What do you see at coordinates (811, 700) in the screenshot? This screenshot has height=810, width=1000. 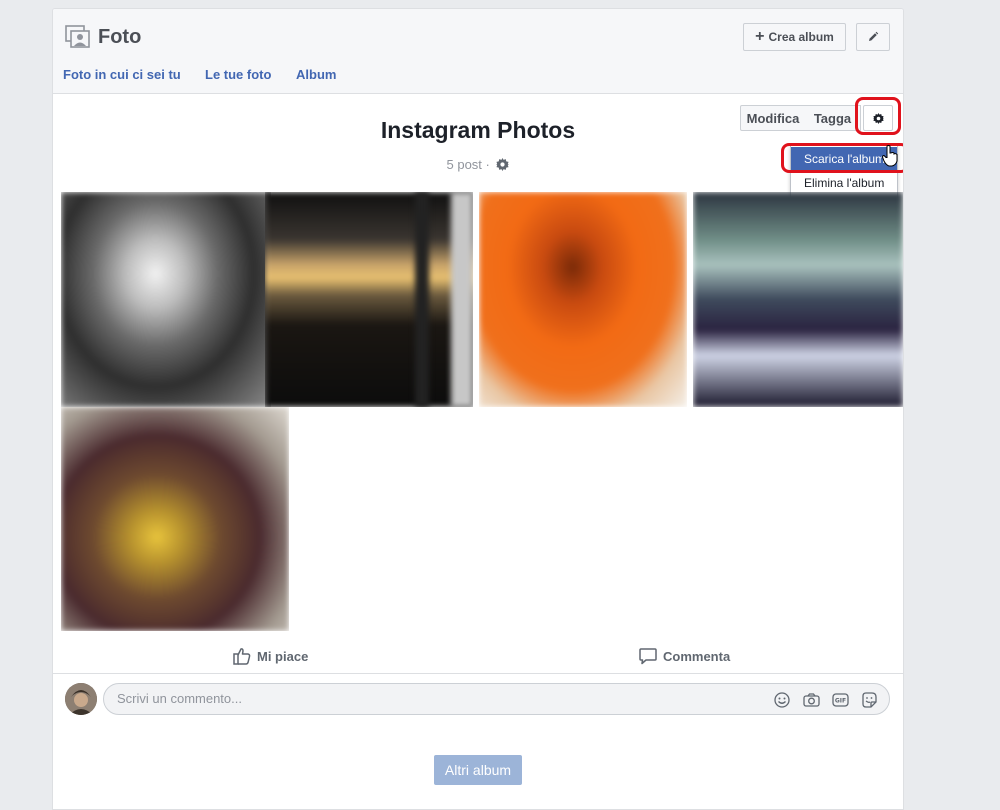 I see `camera-icon` at bounding box center [811, 700].